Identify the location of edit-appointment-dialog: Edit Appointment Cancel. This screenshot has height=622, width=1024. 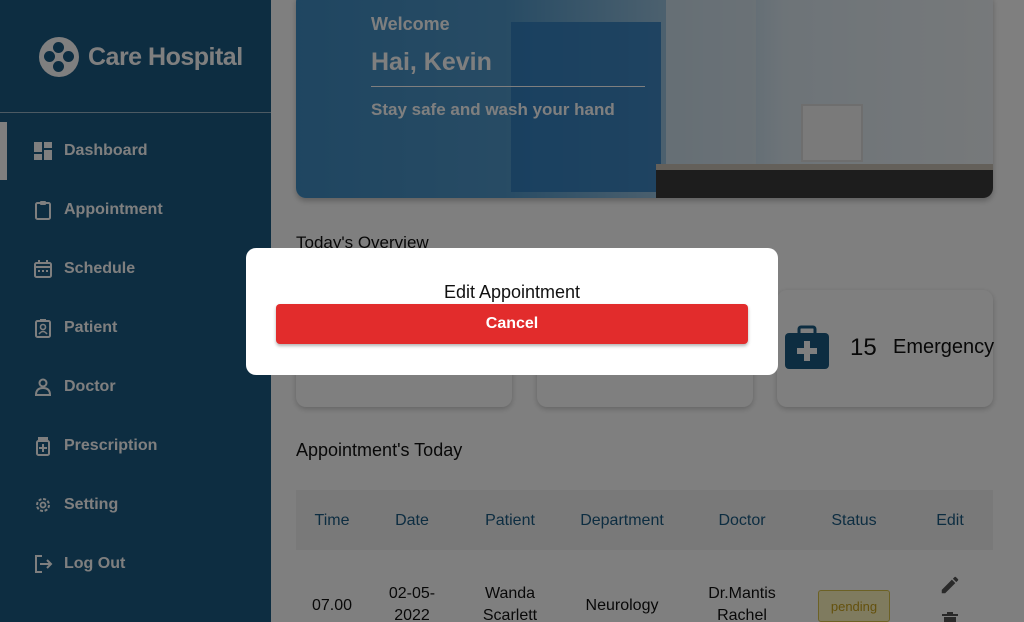
(512, 311).